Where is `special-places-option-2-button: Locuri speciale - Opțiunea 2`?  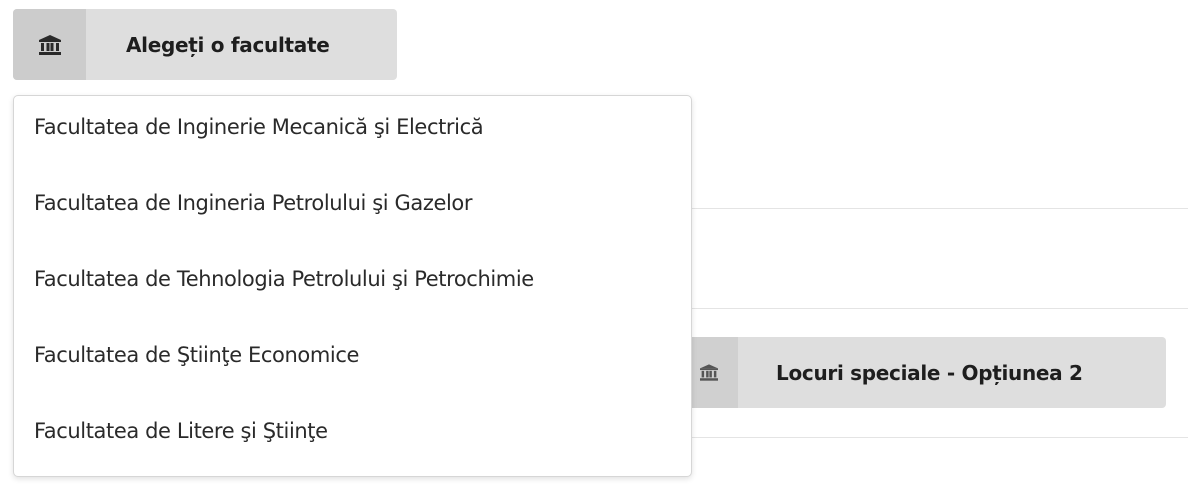
special-places-option-2-button: Locuri speciale - Opțiunea 2 is located at coordinates (914, 372).